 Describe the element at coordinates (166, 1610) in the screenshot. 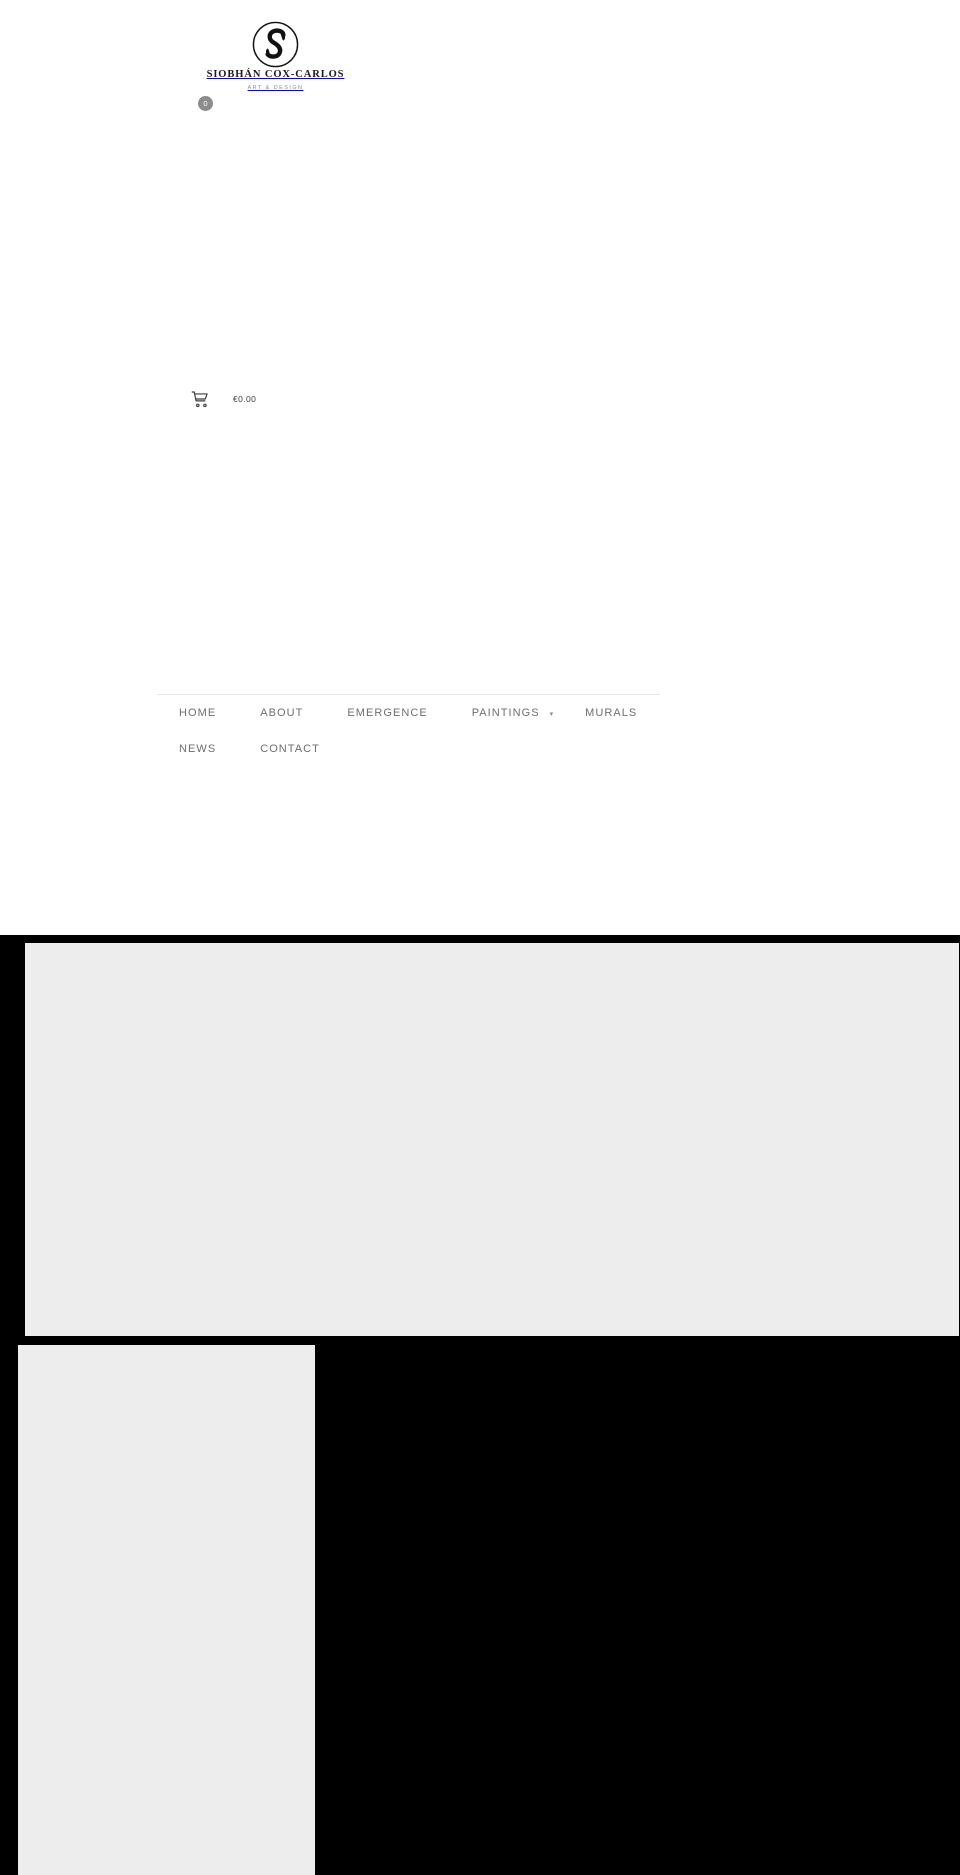

I see `secondary-image-placeholder` at that location.